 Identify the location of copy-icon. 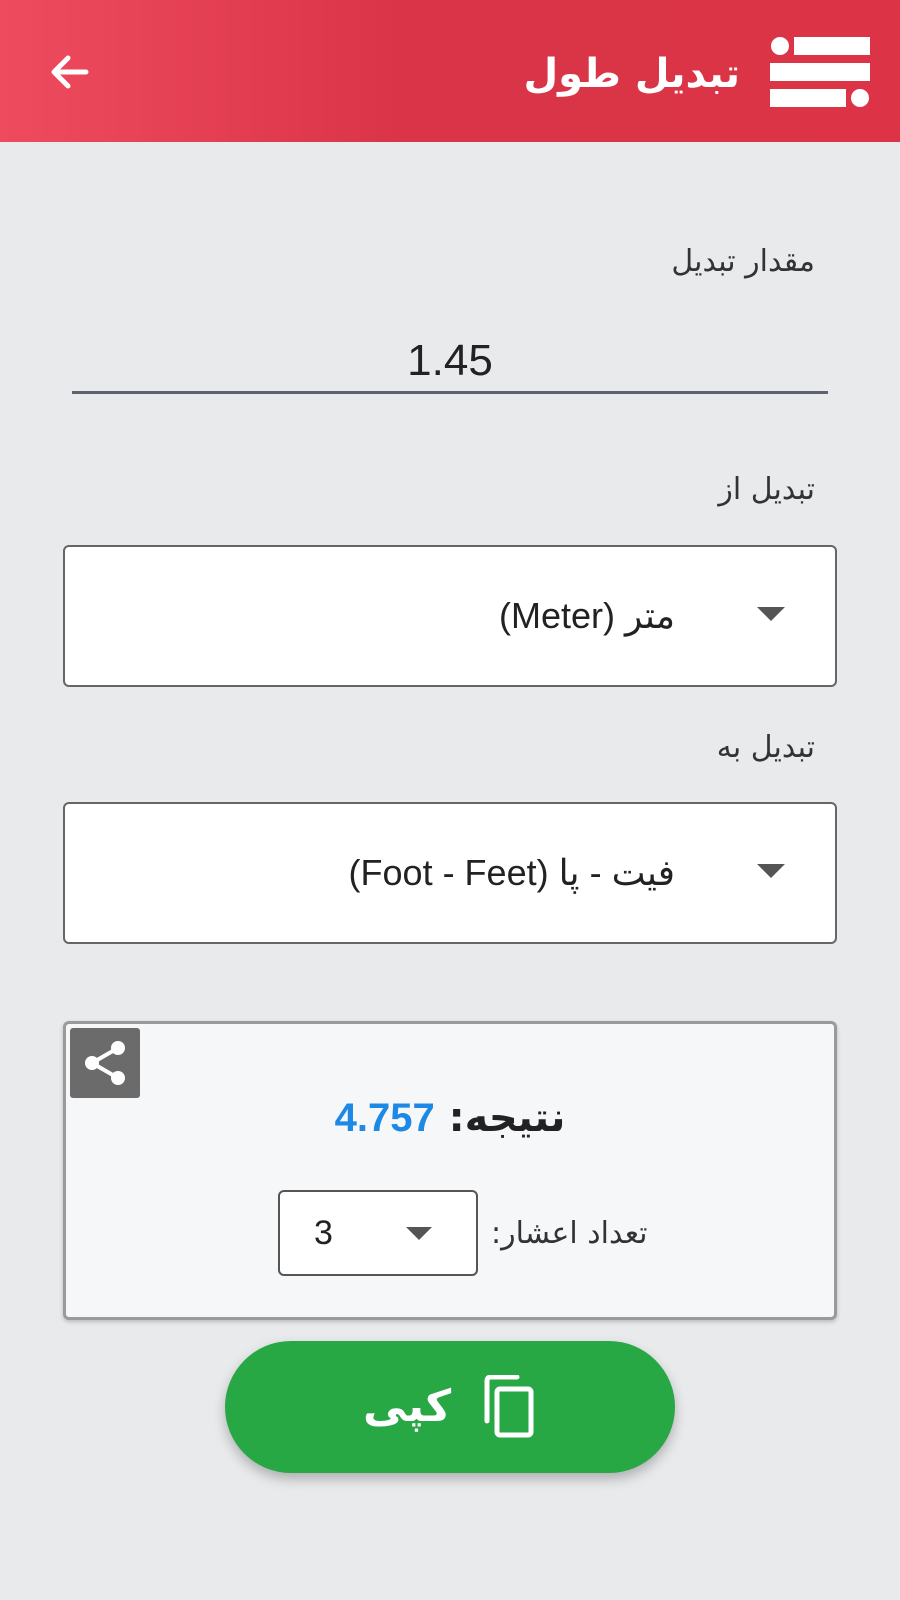
(509, 1406).